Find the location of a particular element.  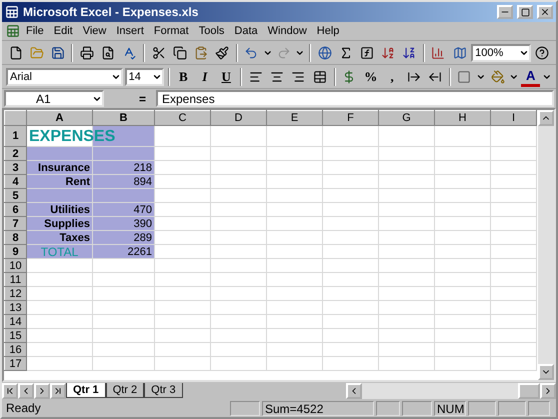

row-header: 12 is located at coordinates (15, 293).